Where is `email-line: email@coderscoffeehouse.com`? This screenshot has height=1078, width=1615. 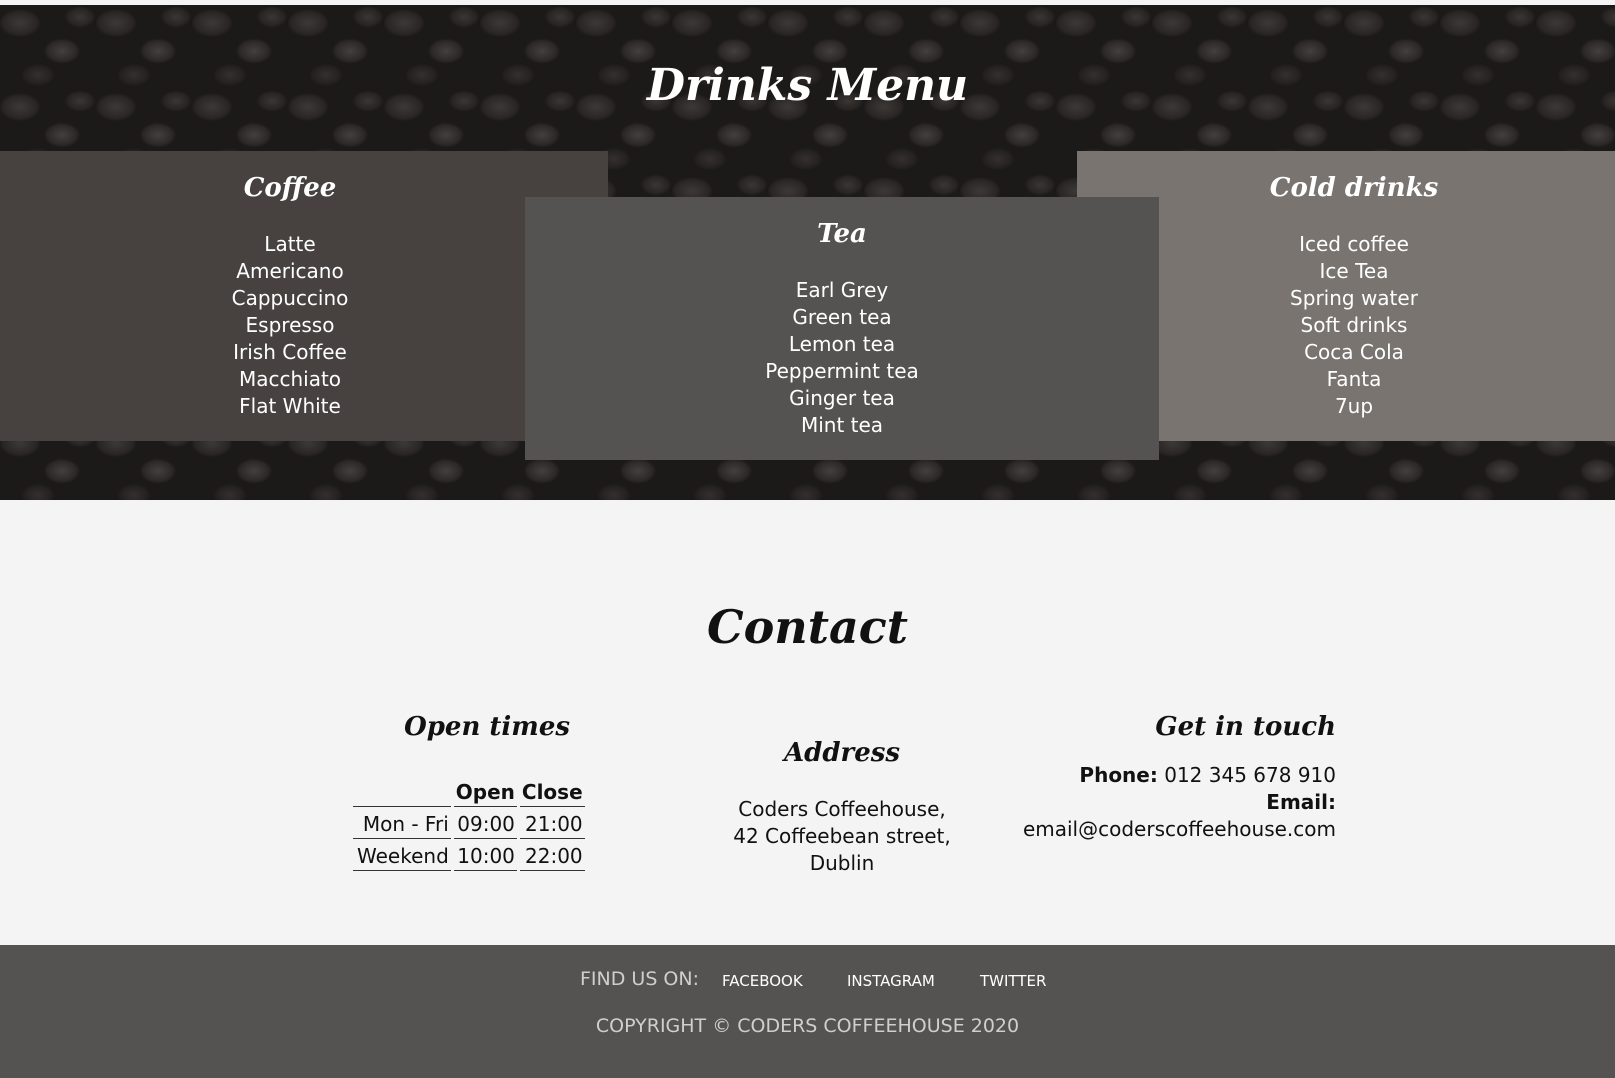
email-line: email@coderscoffeehouse.com is located at coordinates (1168, 829).